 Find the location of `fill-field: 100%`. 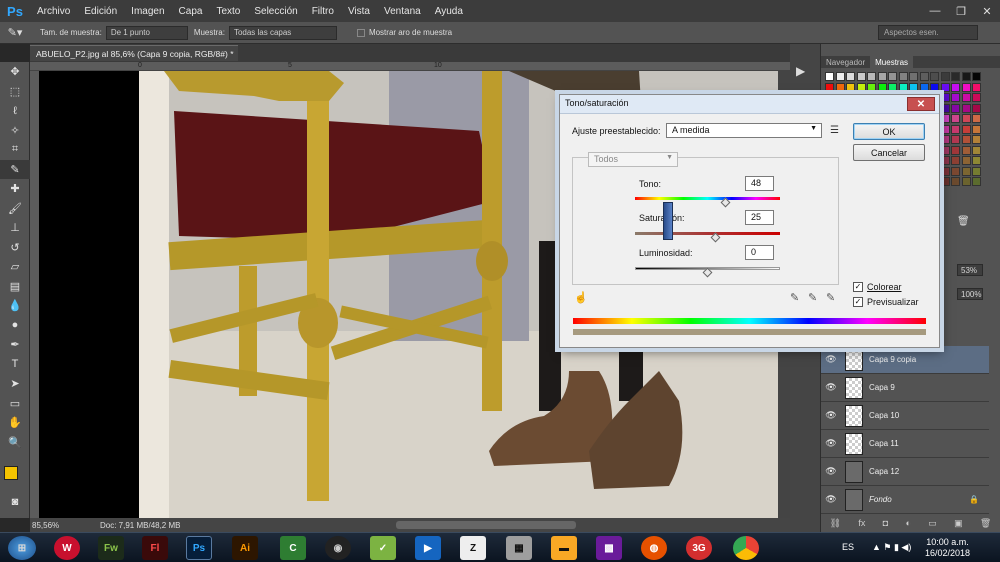

fill-field: 100% is located at coordinates (970, 294).